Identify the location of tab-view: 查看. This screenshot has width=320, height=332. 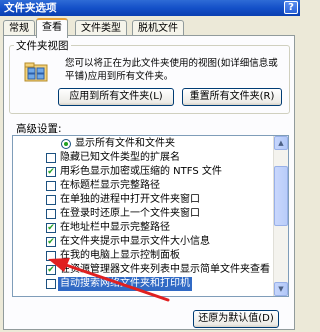
(52, 28).